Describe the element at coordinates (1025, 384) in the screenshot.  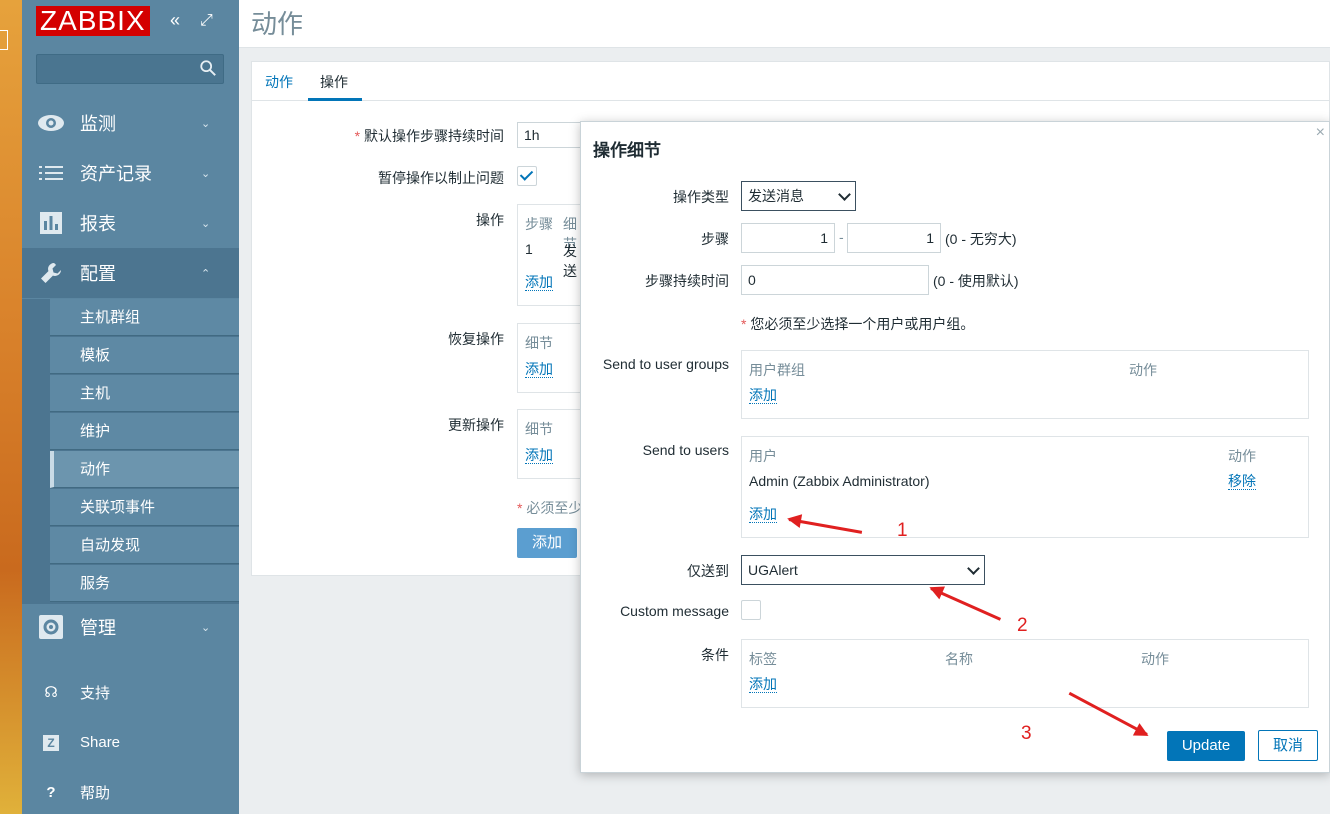
I see `user-groups-table: 用户群组 动作 添加` at that location.